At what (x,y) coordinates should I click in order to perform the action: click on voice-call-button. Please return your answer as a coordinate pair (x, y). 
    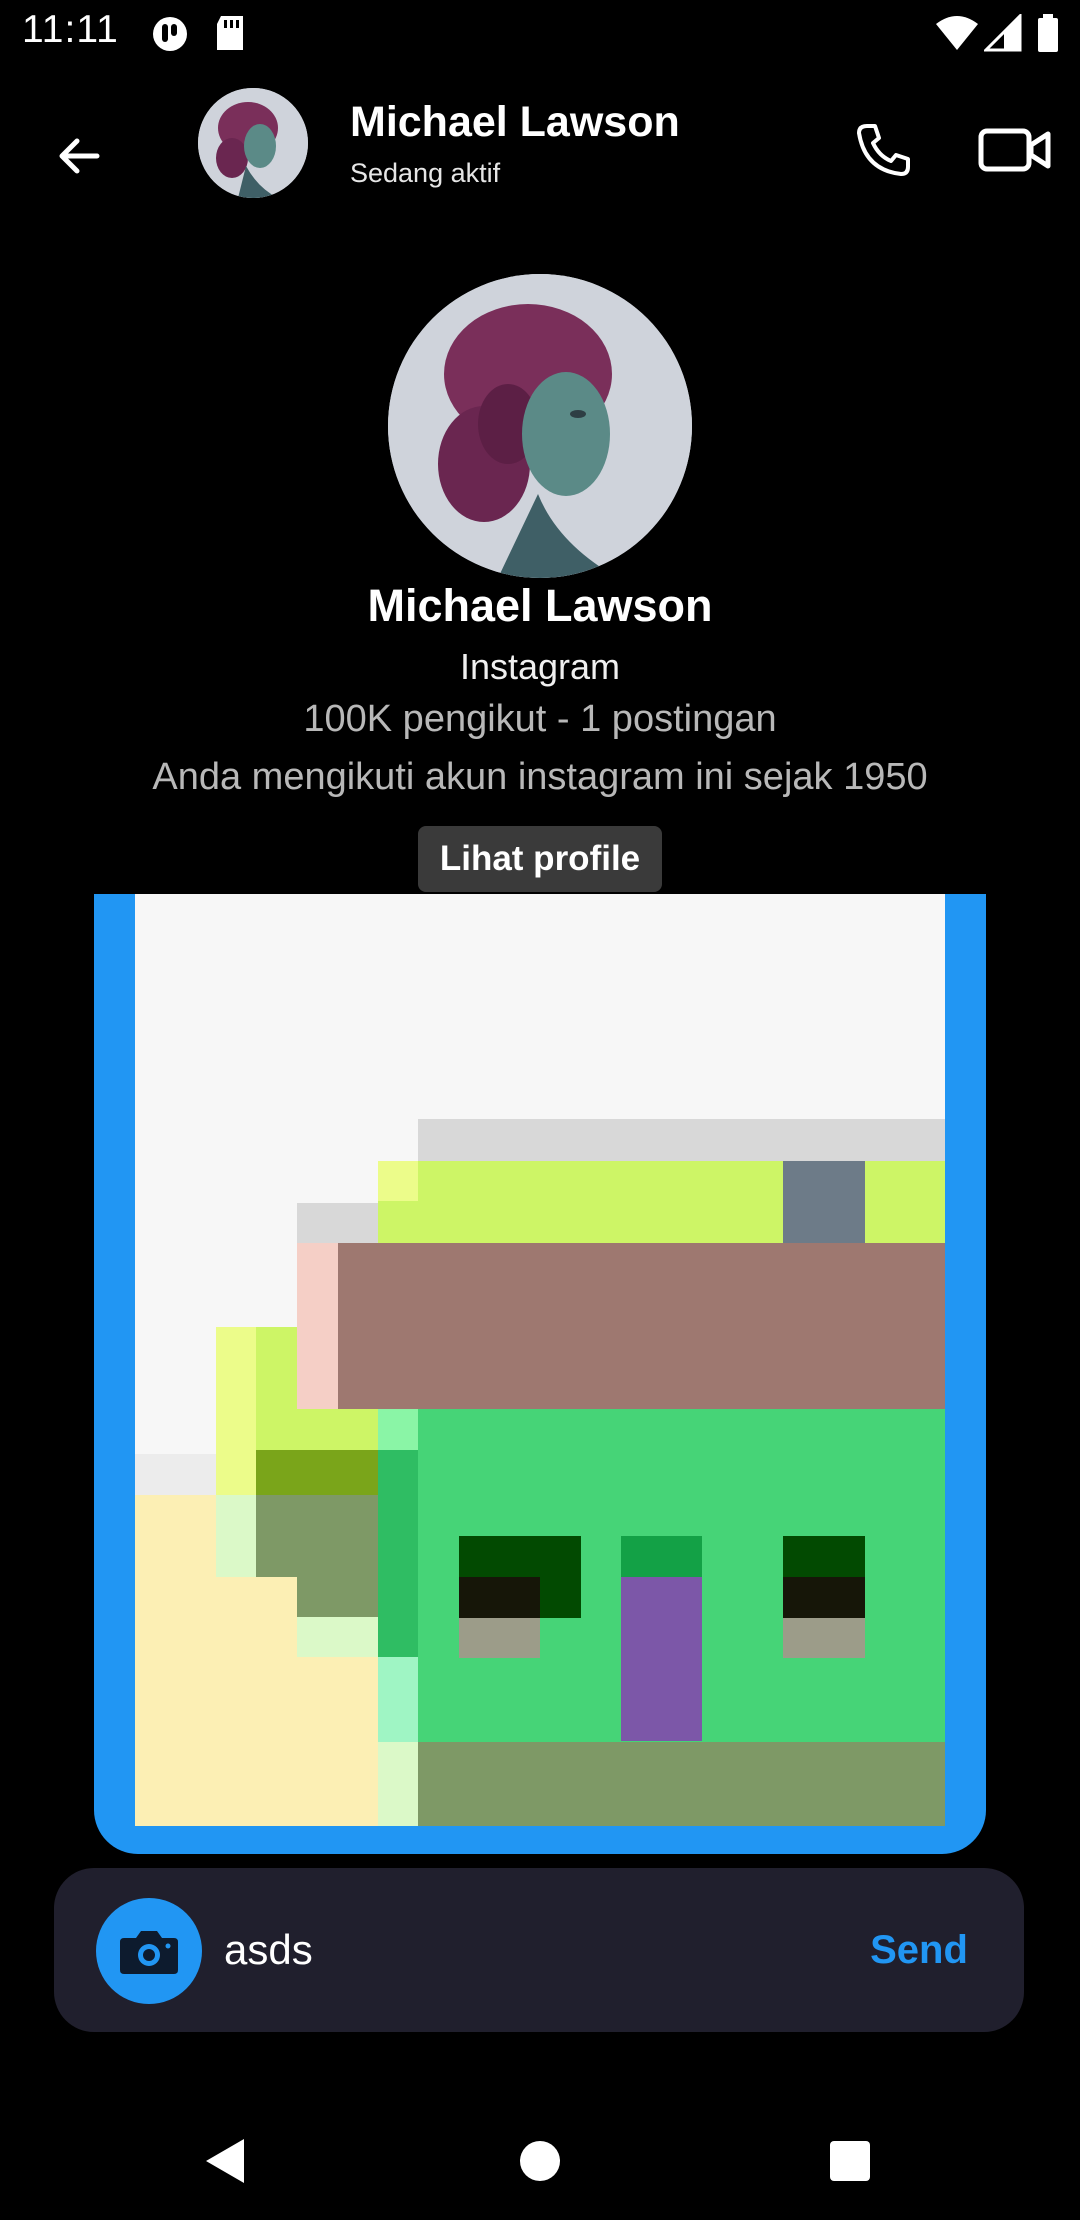
    Looking at the image, I should click on (883, 150).